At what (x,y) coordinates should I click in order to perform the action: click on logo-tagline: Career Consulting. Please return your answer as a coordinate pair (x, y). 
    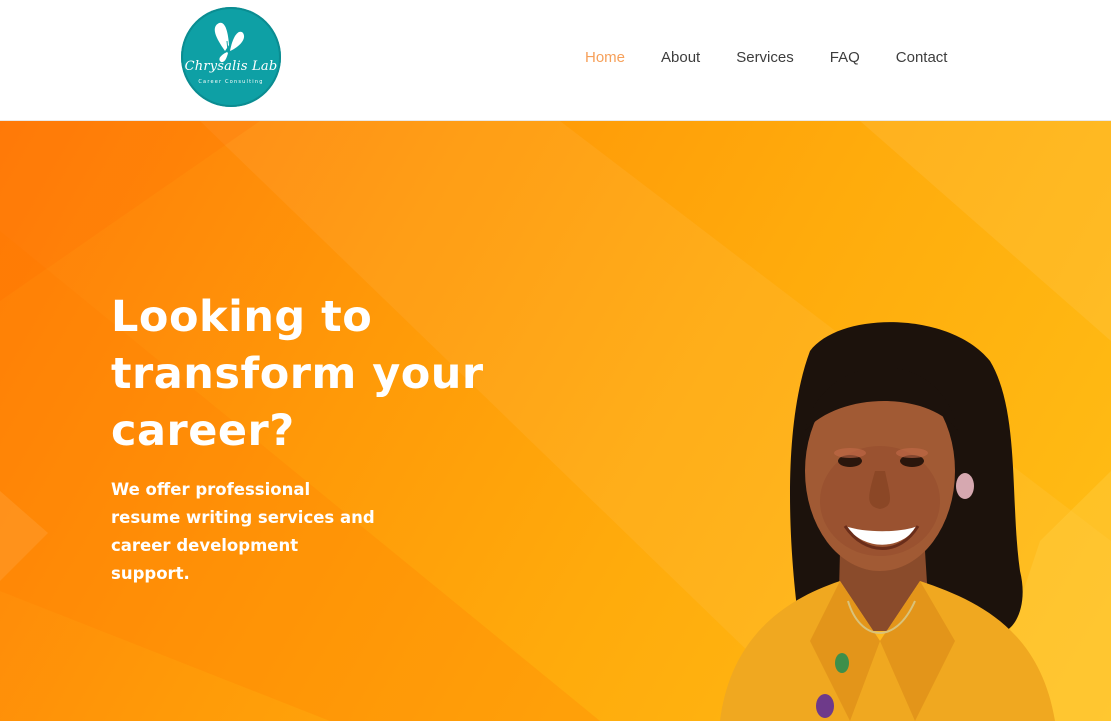
    Looking at the image, I should click on (231, 82).